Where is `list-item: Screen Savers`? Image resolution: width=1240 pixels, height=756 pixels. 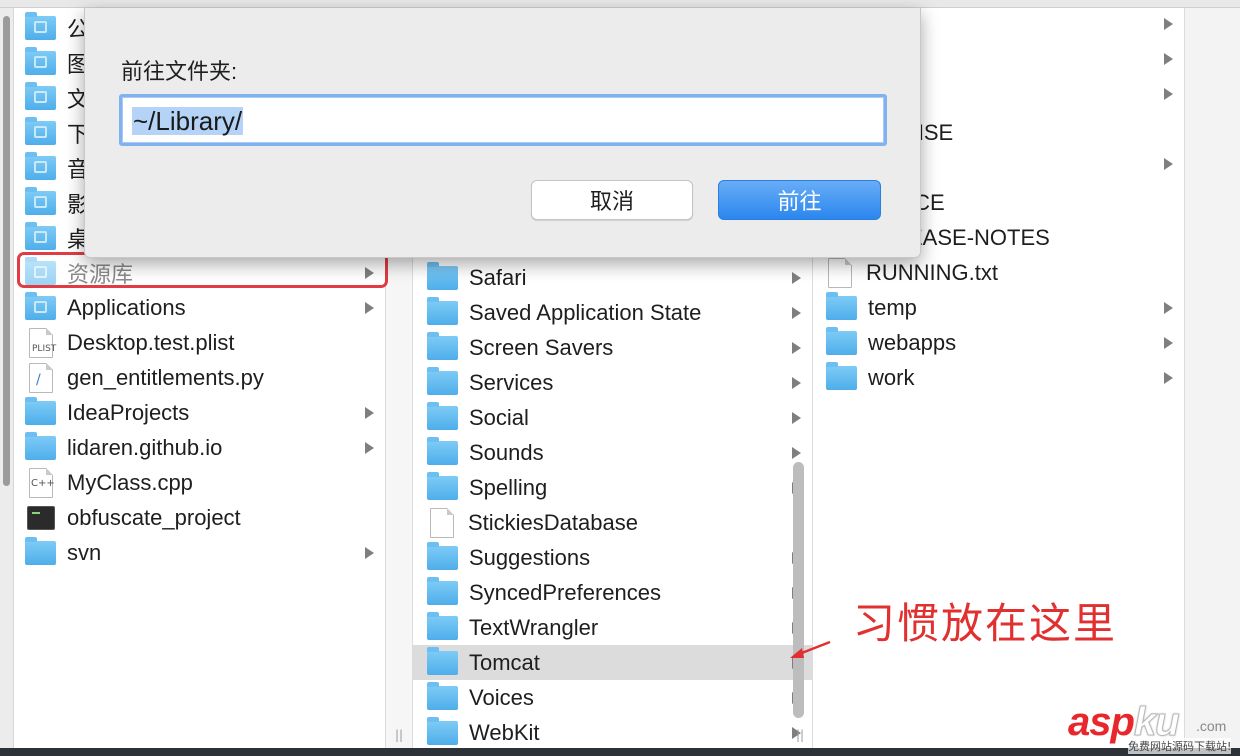
list-item: Screen Savers is located at coordinates (612, 347).